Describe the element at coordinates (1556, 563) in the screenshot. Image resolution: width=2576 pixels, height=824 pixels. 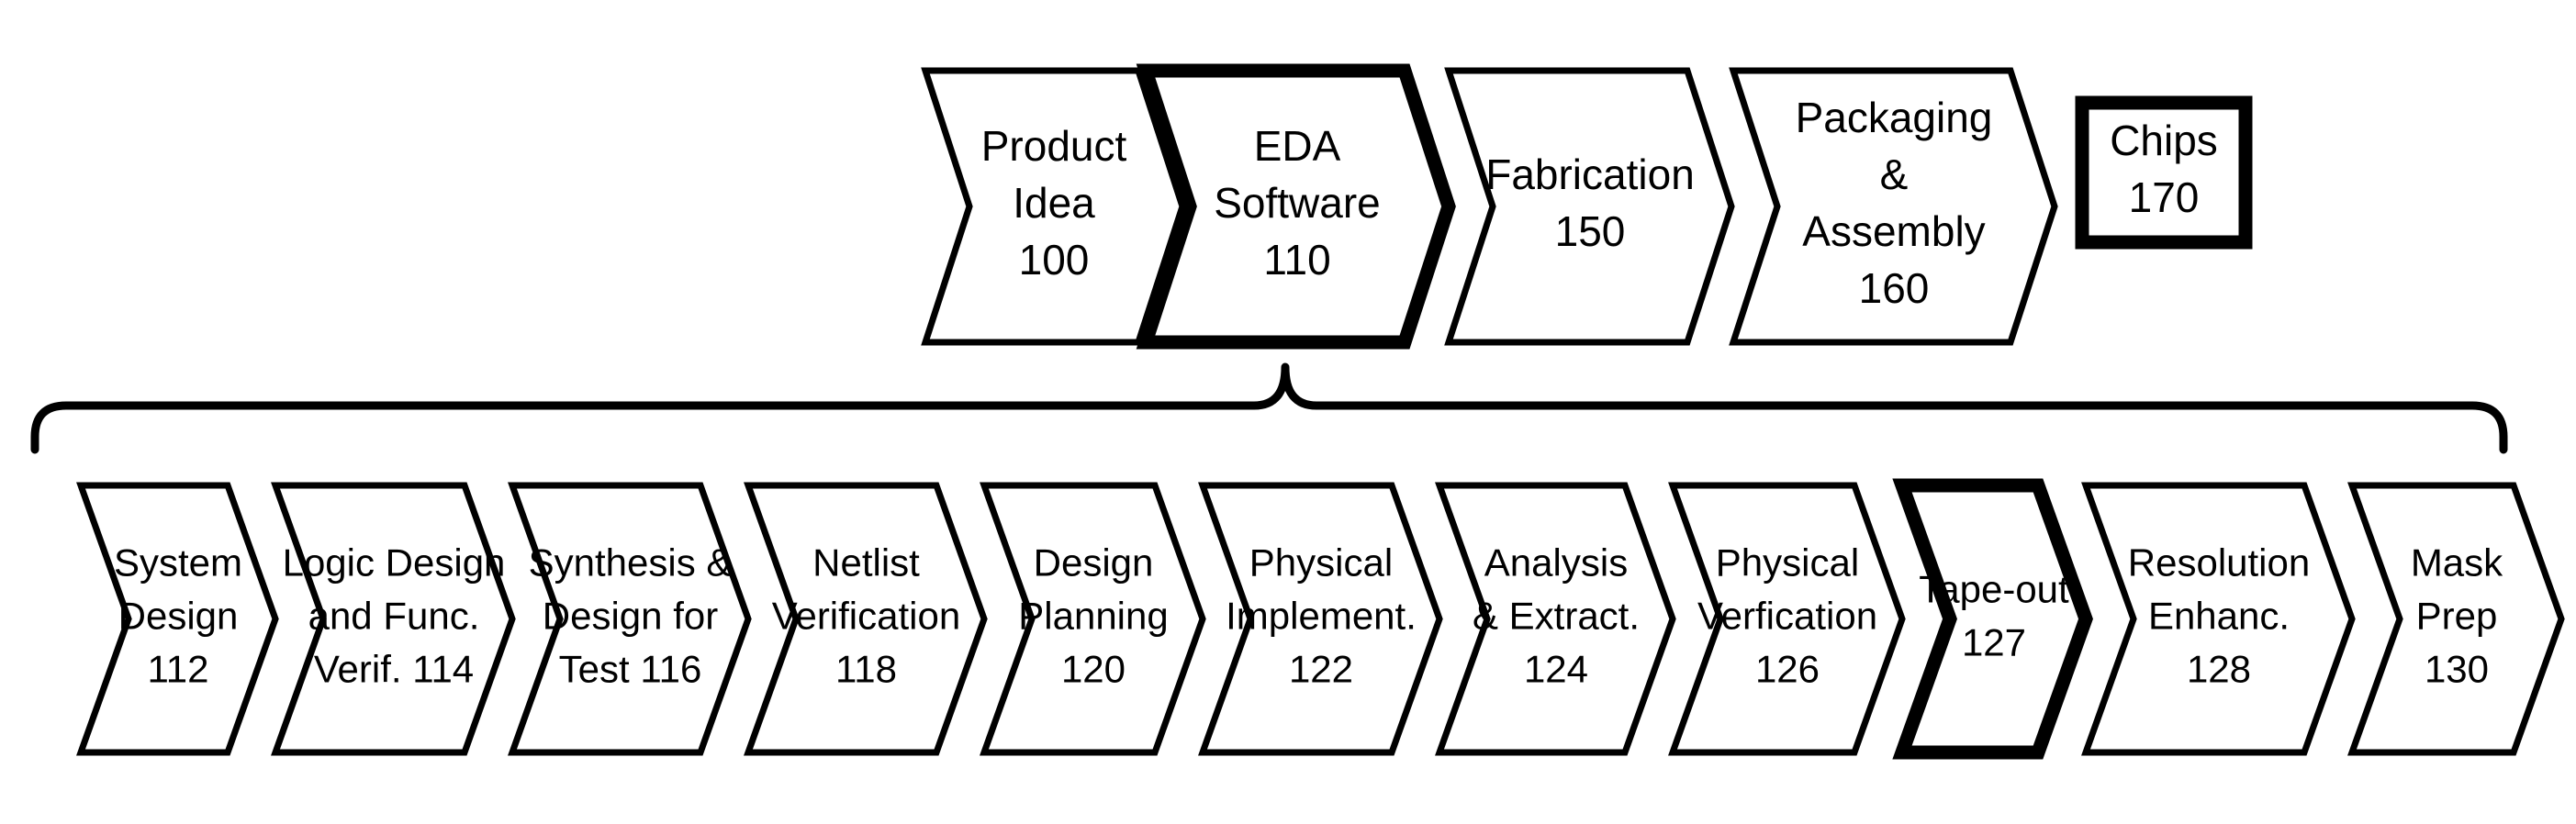
I see `label-line: Analysis` at that location.